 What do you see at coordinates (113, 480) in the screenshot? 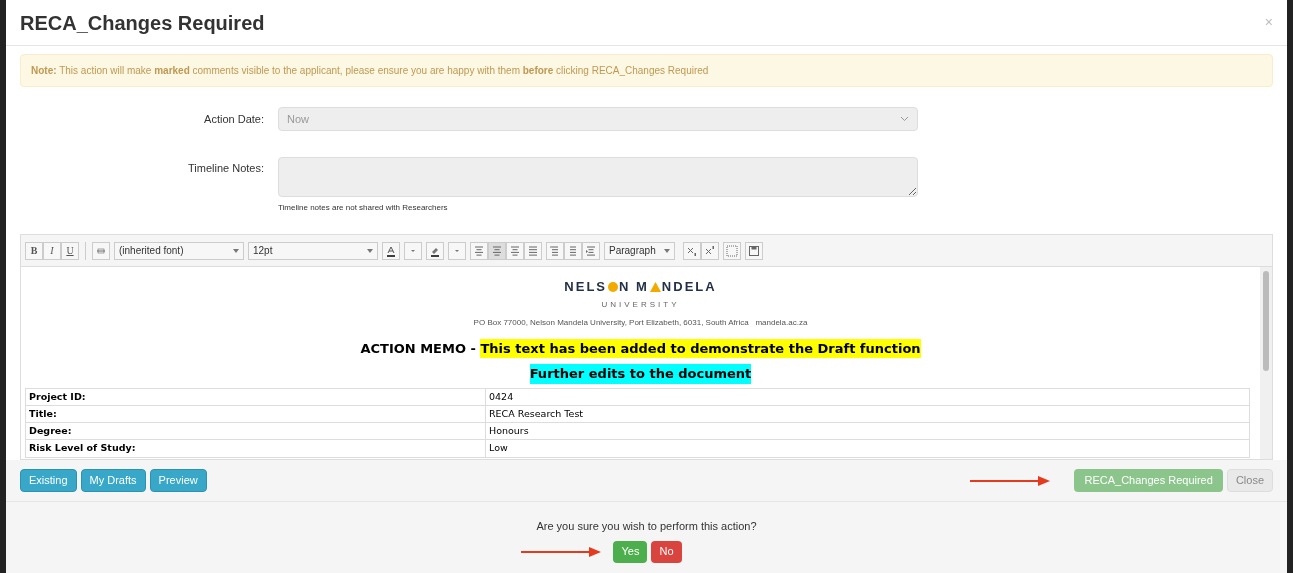
I see `toolbar-button: My Drafts` at bounding box center [113, 480].